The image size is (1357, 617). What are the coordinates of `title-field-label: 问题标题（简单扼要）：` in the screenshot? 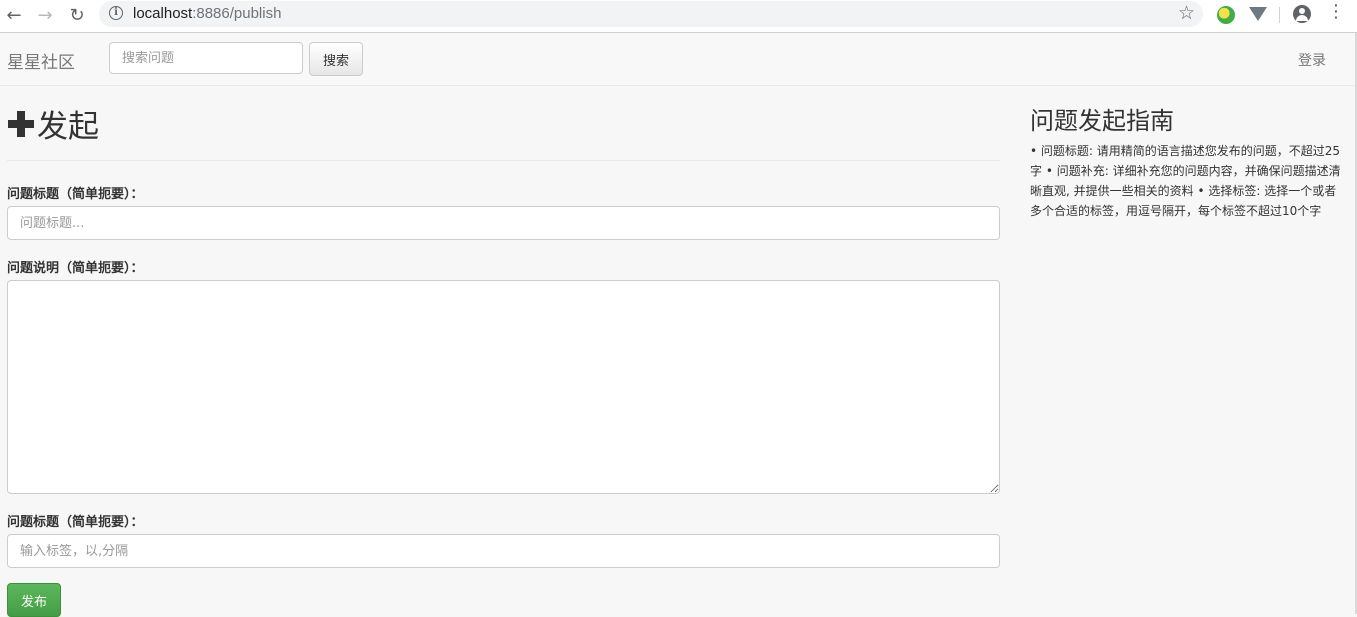 It's located at (75, 194).